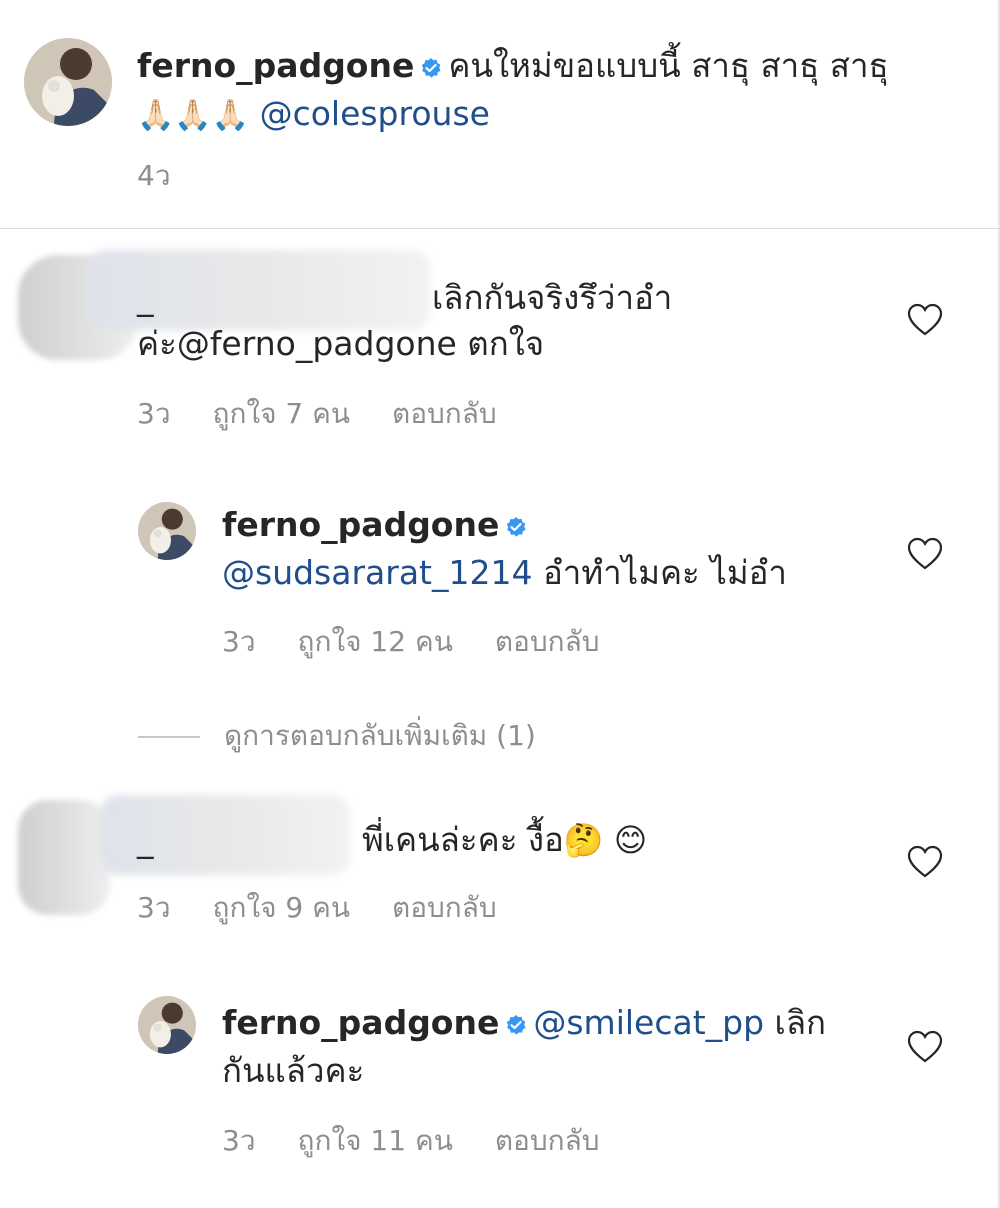 This screenshot has width=1000, height=1208. Describe the element at coordinates (795, 1022) in the screenshot. I see `reply-2-line1: เลิก` at that location.